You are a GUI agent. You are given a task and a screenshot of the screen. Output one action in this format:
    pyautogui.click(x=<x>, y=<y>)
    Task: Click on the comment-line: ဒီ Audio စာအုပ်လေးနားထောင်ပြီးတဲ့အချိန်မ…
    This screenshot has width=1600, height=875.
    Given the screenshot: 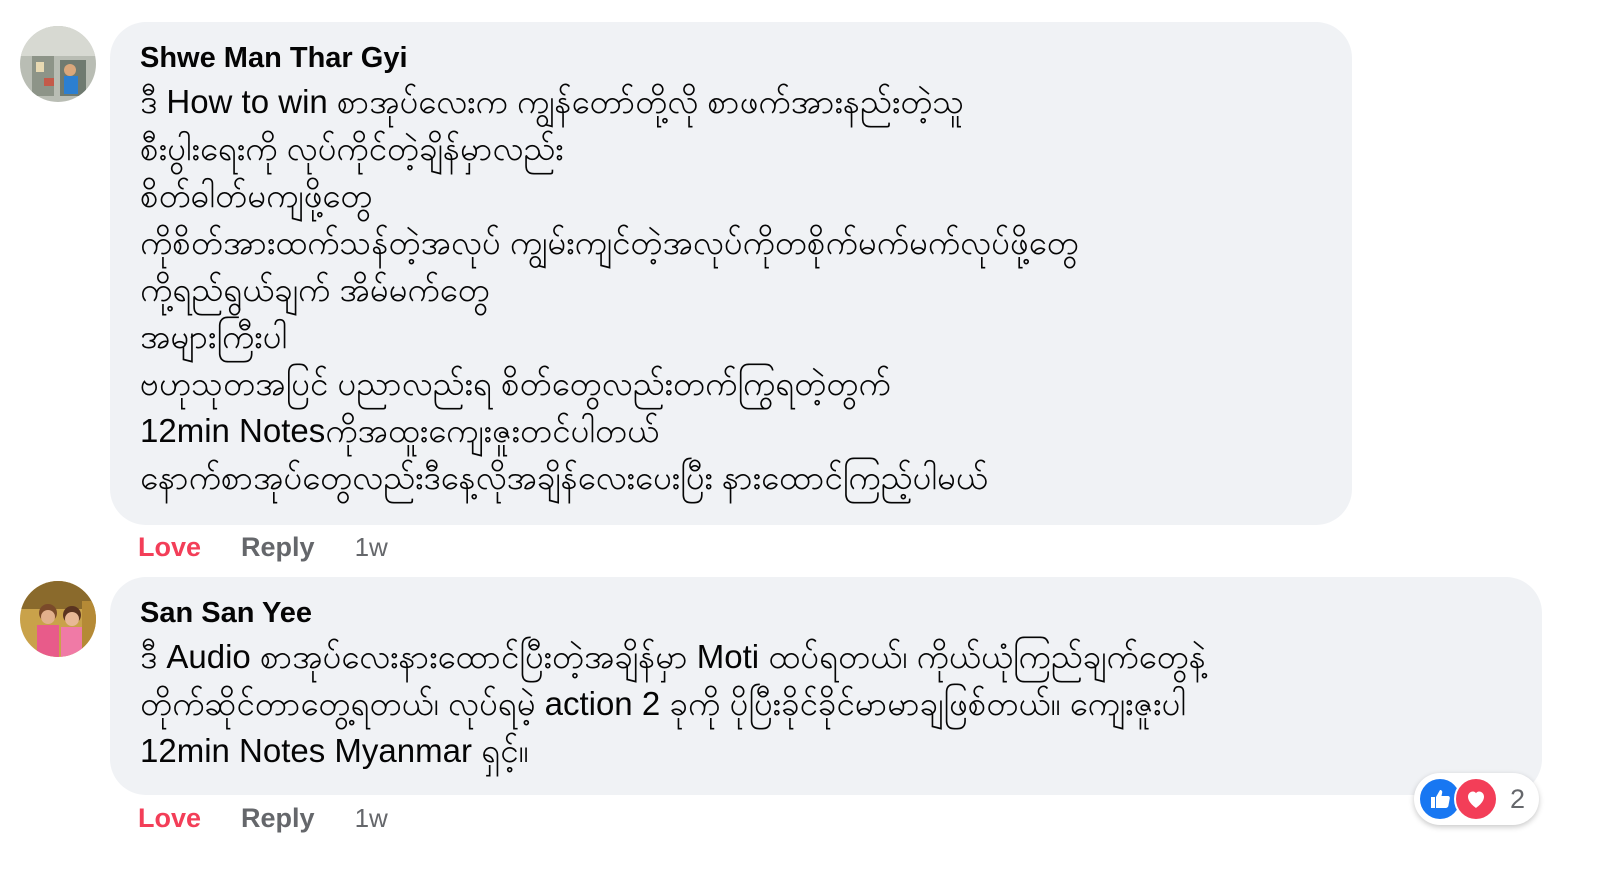 What is the action you would take?
    pyautogui.click(x=673, y=656)
    